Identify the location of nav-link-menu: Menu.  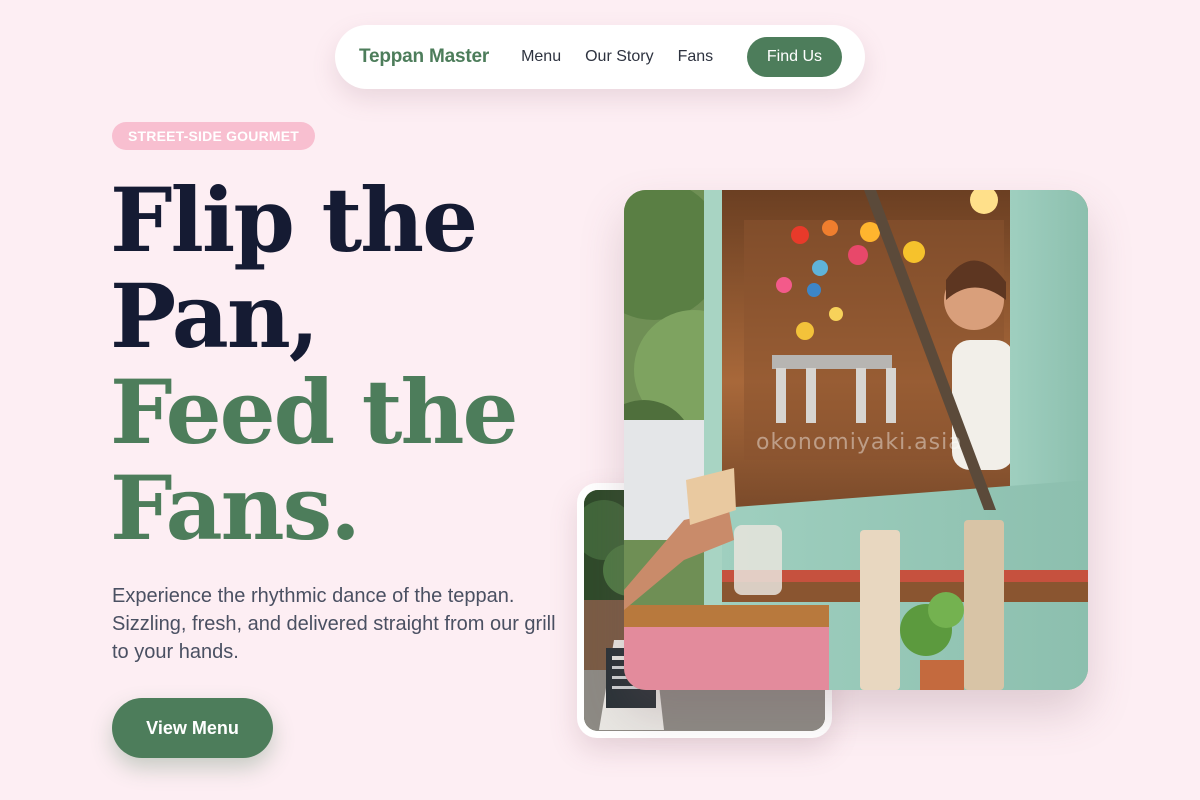
(541, 57).